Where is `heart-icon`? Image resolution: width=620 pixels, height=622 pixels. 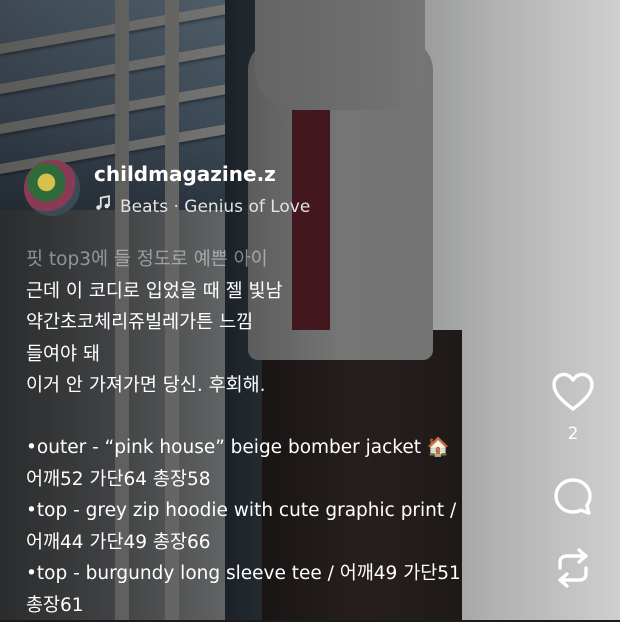 heart-icon is located at coordinates (573, 392).